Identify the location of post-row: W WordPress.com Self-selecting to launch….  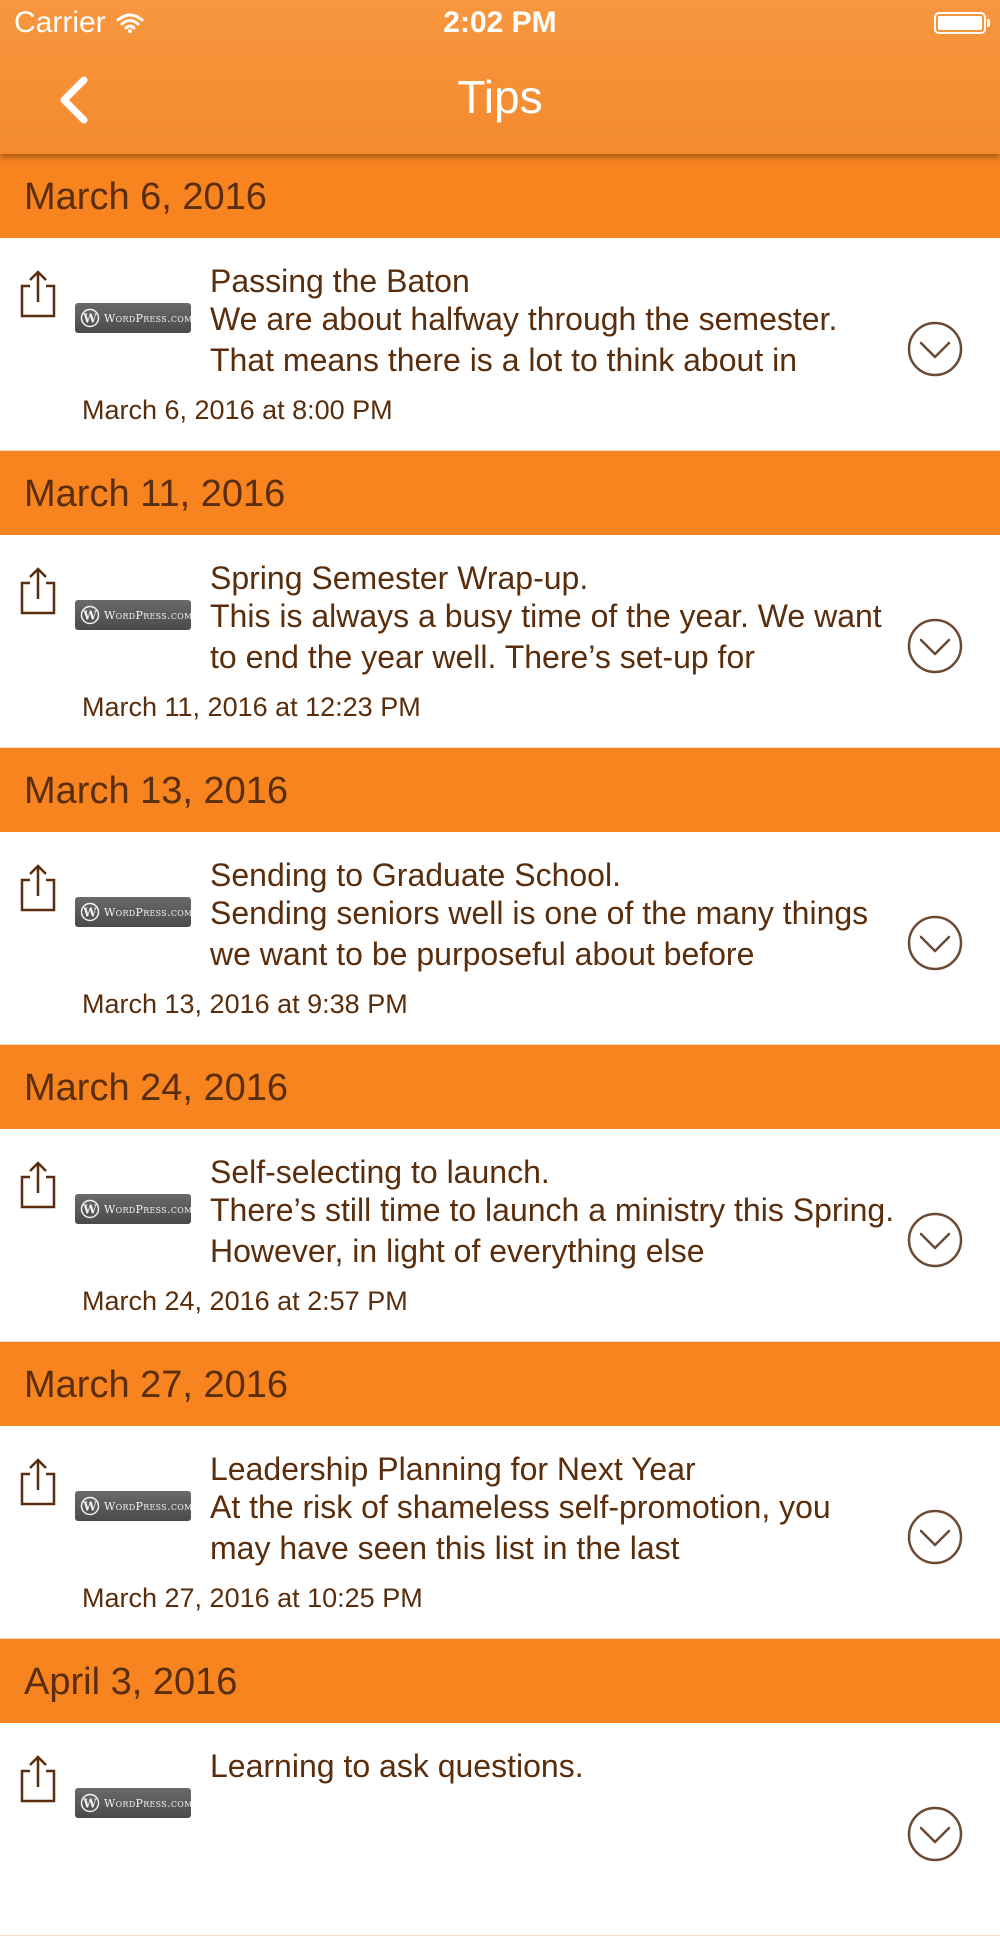
(500, 1235).